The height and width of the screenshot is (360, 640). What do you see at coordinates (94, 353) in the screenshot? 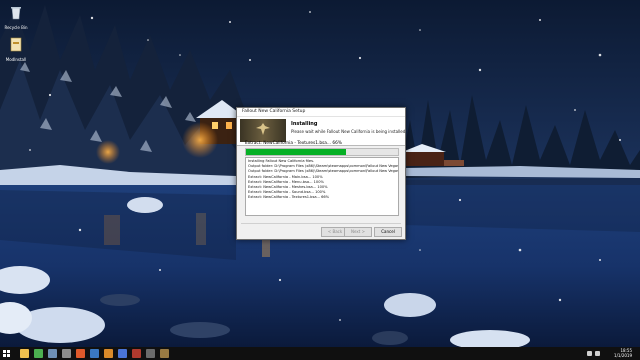
I see `vortex-icon` at bounding box center [94, 353].